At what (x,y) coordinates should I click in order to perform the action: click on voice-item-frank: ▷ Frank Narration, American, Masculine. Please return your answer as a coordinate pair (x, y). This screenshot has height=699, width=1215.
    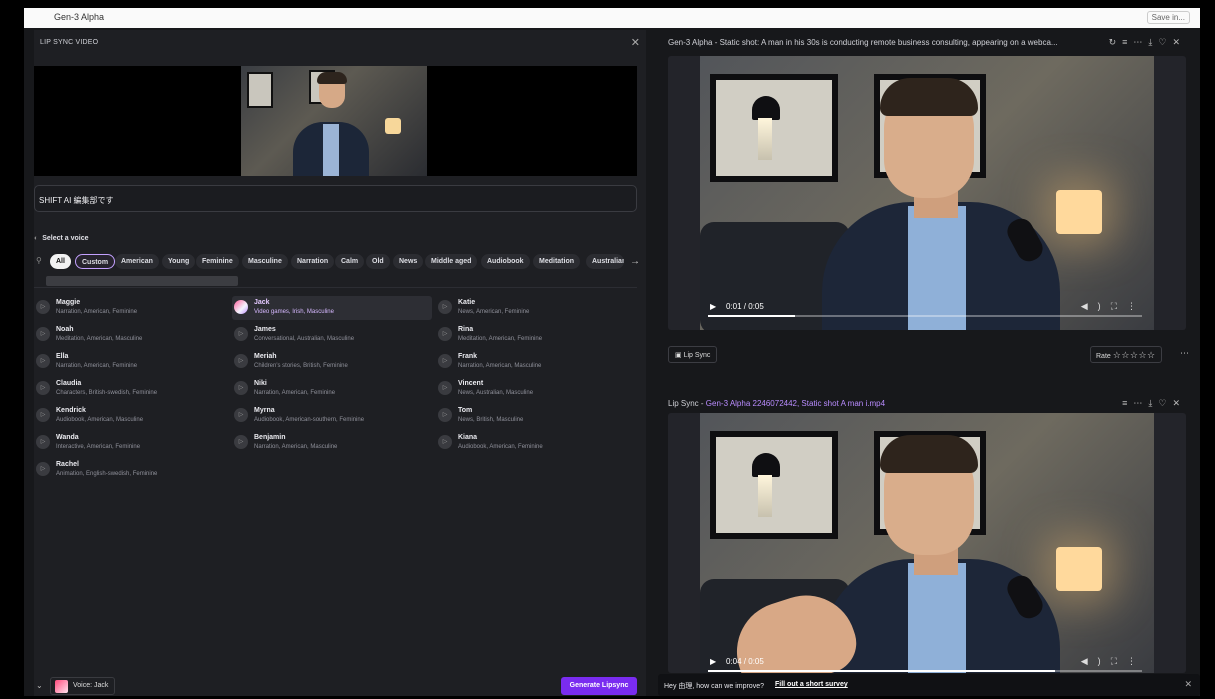
    Looking at the image, I should click on (536, 362).